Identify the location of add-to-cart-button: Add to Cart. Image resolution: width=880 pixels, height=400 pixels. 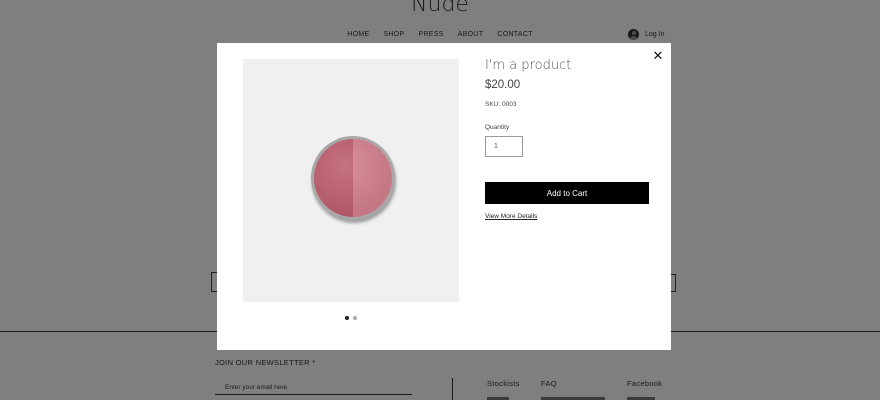
(567, 193).